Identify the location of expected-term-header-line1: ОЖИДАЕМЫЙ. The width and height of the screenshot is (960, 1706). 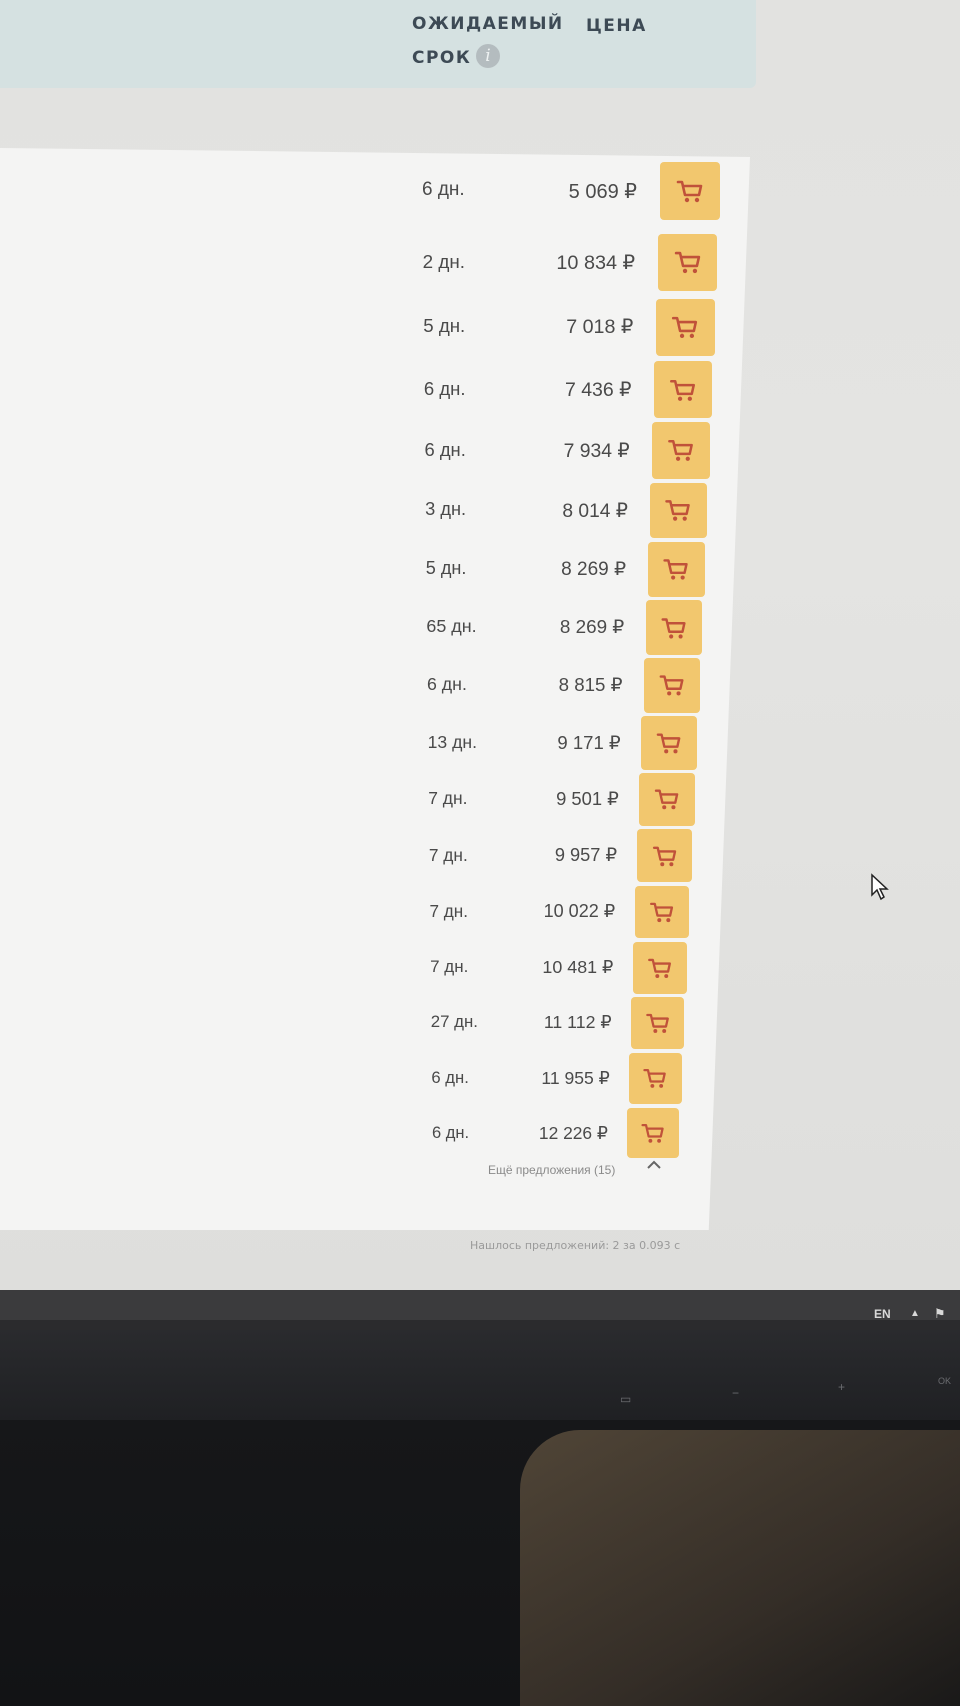
(488, 24).